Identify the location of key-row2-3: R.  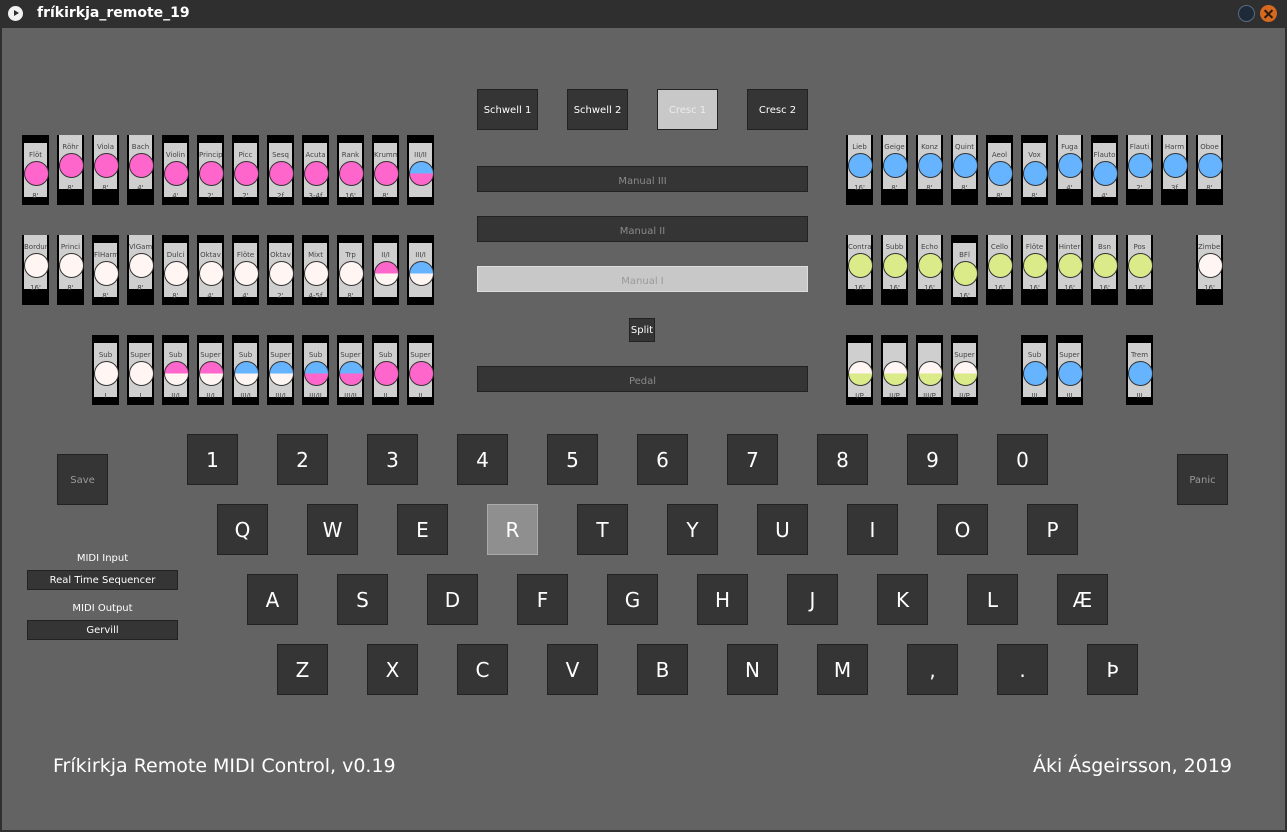
(512, 529).